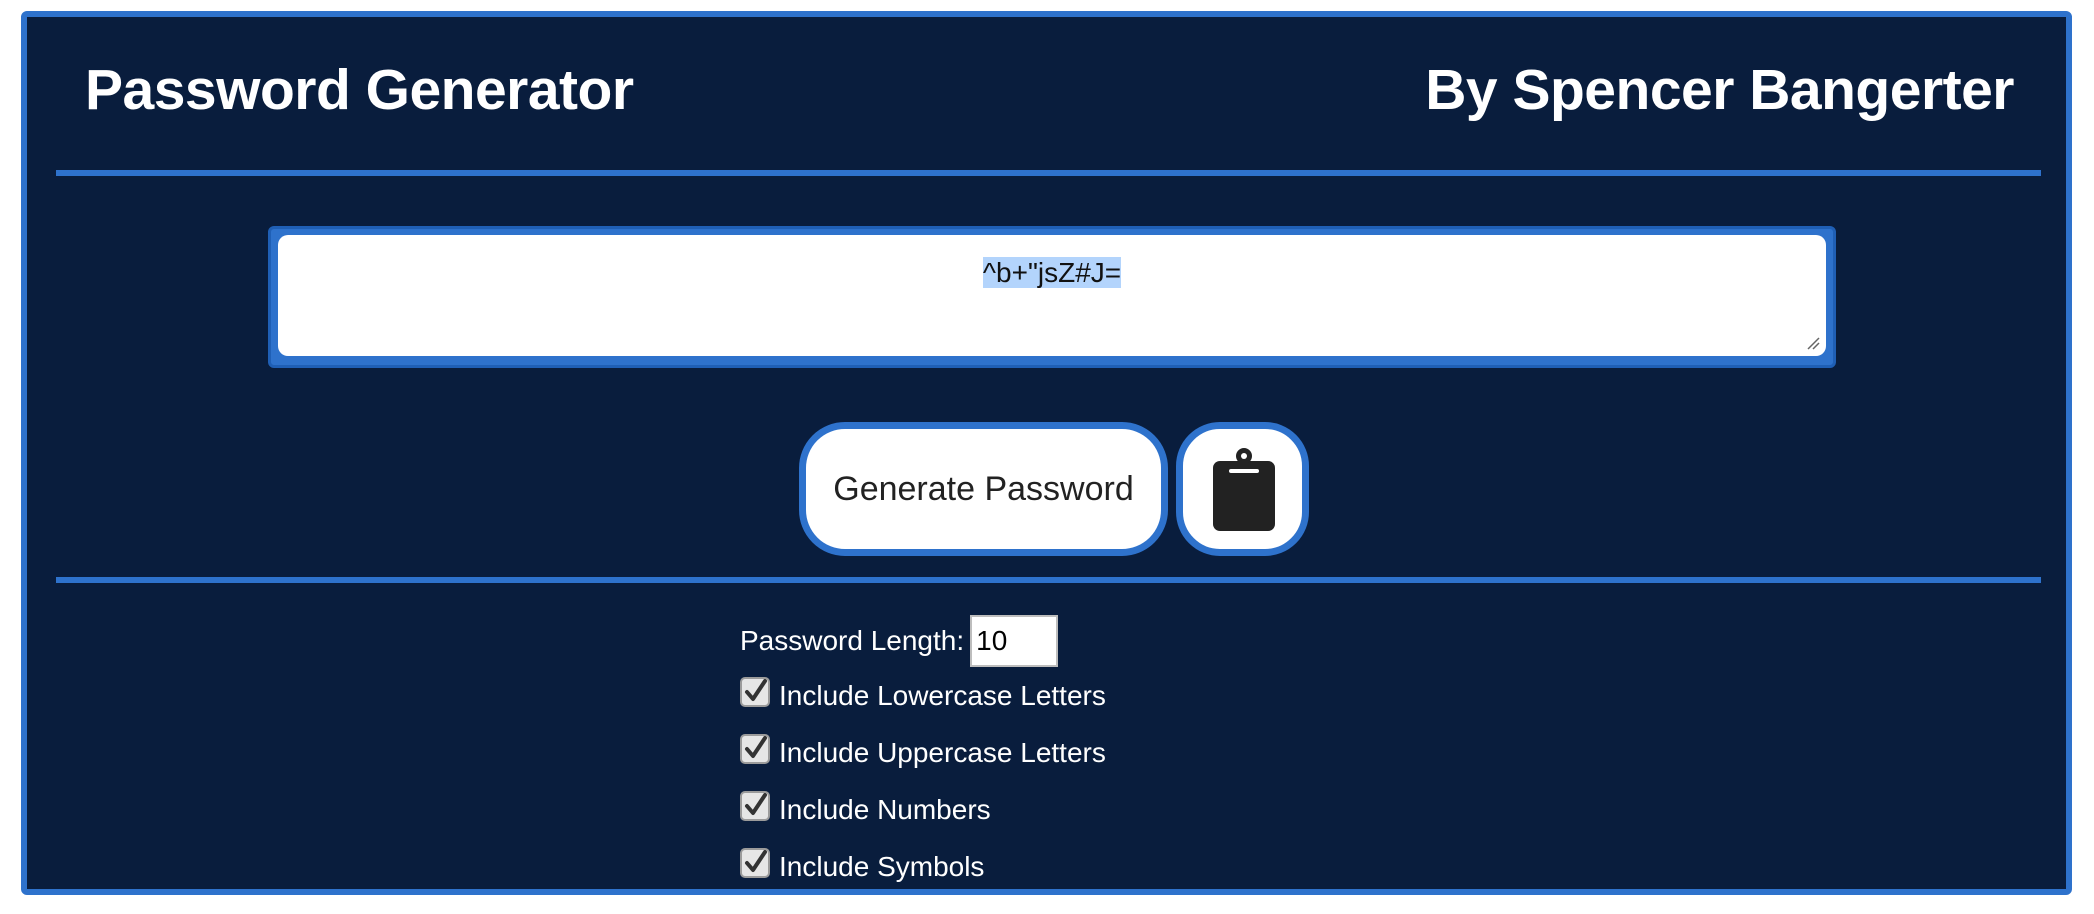 The height and width of the screenshot is (914, 2094). What do you see at coordinates (983, 489) in the screenshot?
I see `generate-password-button: Generate Password` at bounding box center [983, 489].